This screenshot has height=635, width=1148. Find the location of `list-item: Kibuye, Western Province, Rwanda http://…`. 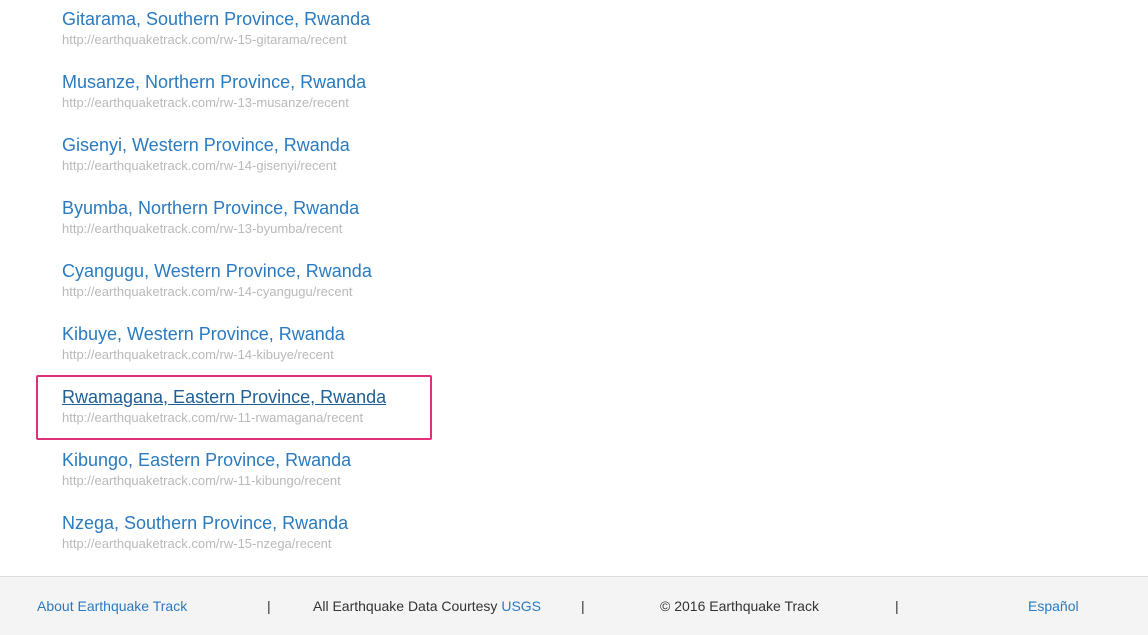

list-item: Kibuye, Western Province, Rwanda http://… is located at coordinates (252, 343).